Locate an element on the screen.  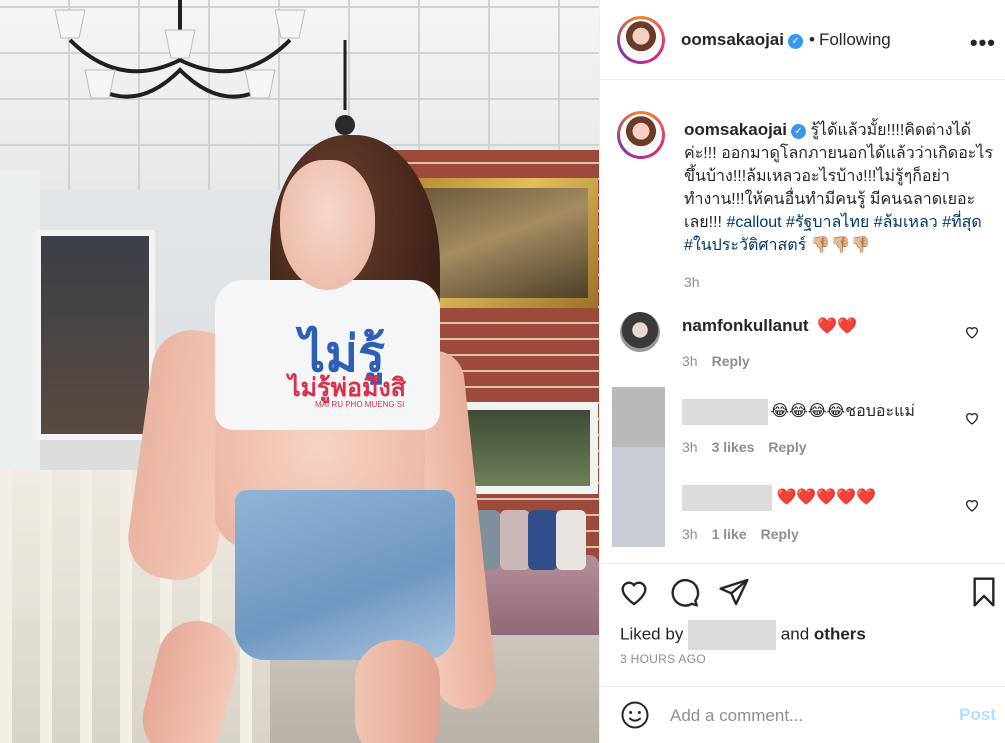
post-timestamp: 3 HOURS AGO is located at coordinates (663, 659).